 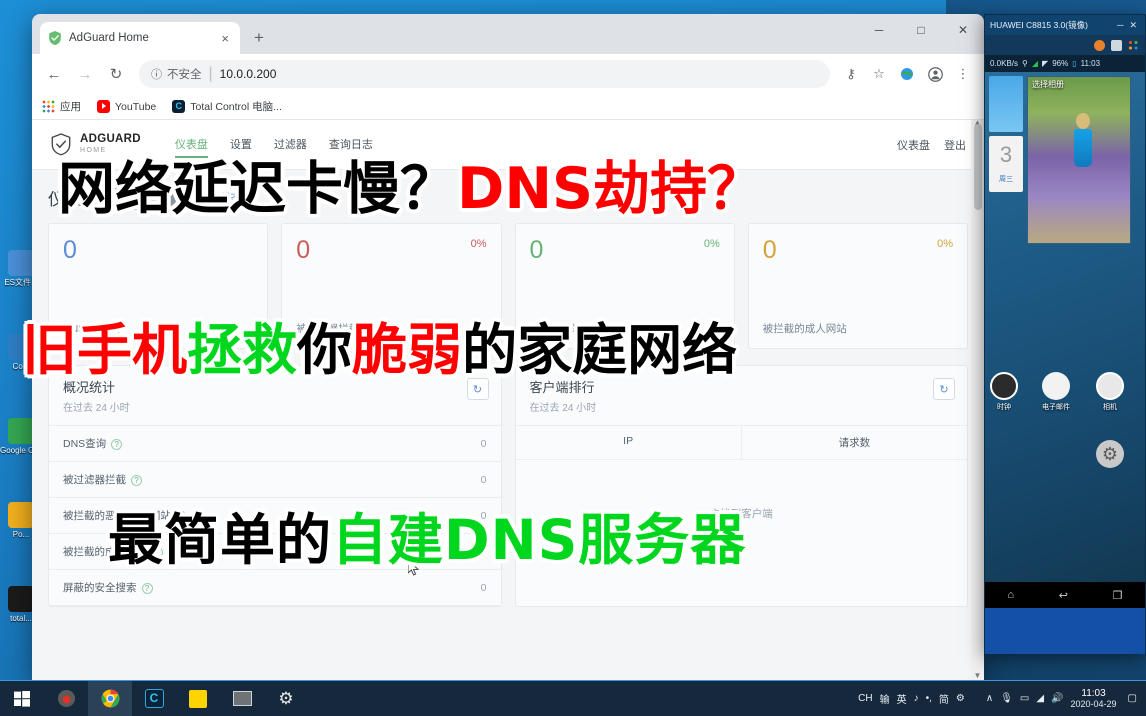 What do you see at coordinates (913, 145) in the screenshot?
I see `nav-right-dashboard: 仪表盘` at bounding box center [913, 145].